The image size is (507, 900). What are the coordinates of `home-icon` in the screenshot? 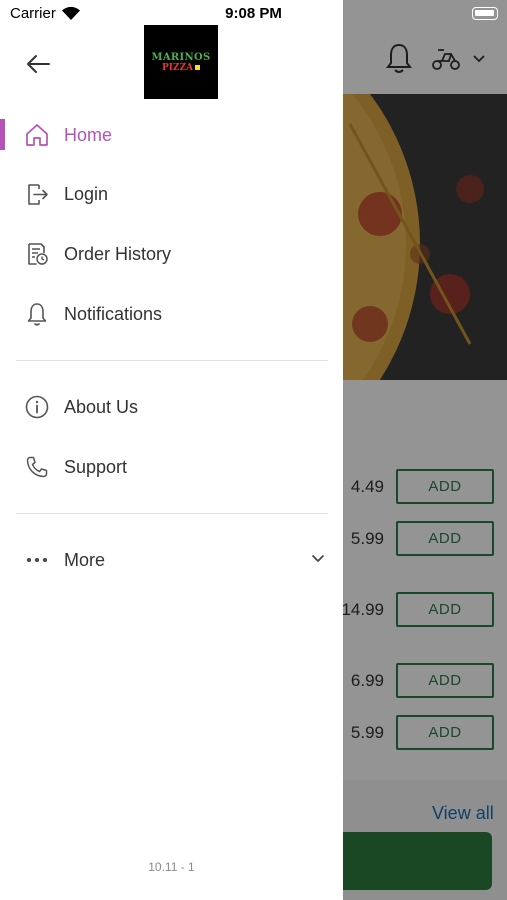 It's located at (37, 135).